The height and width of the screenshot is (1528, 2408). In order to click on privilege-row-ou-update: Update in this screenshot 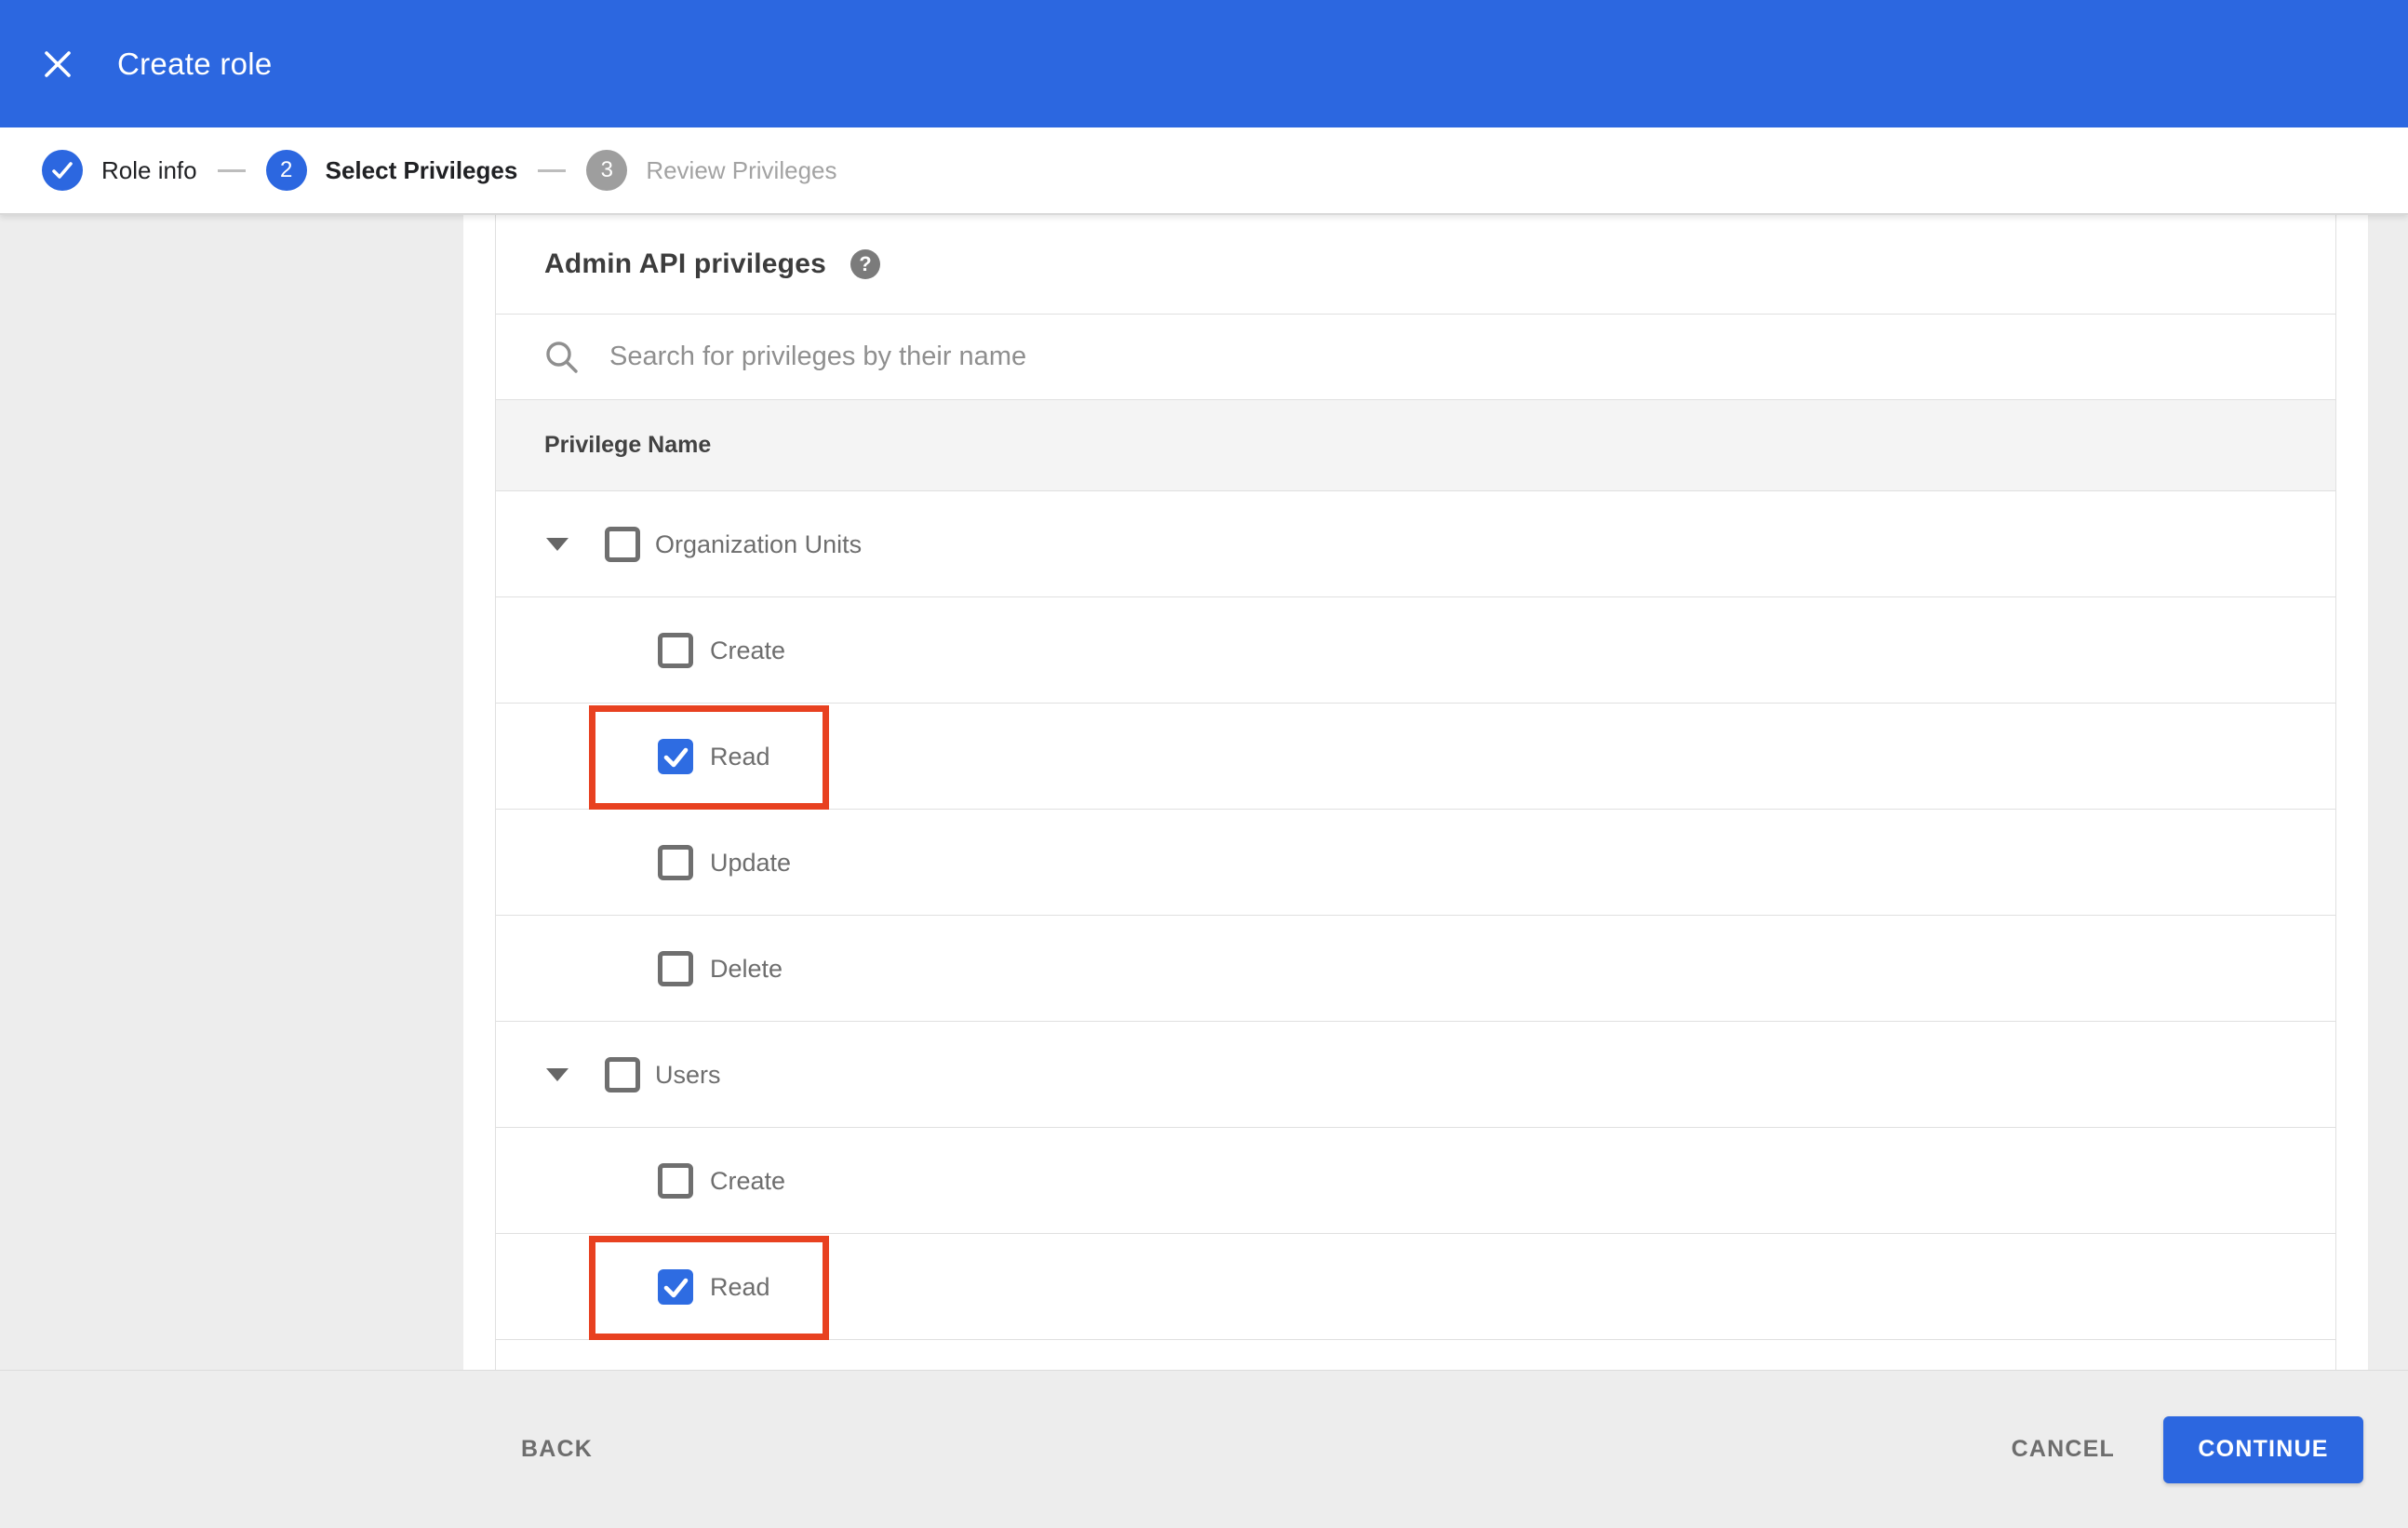, I will do `click(1416, 863)`.